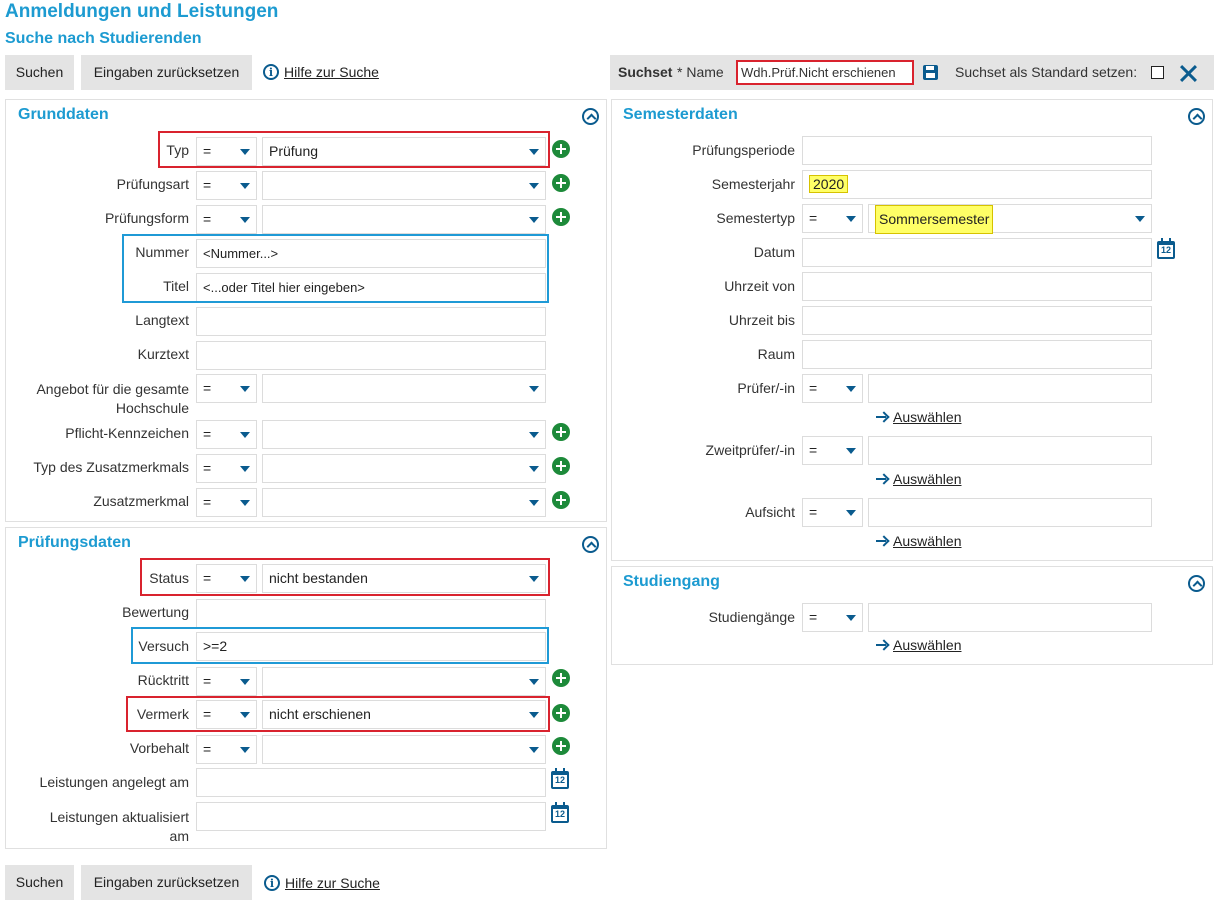 This screenshot has width=1216, height=905. What do you see at coordinates (977, 150) in the screenshot?
I see `periode-input` at bounding box center [977, 150].